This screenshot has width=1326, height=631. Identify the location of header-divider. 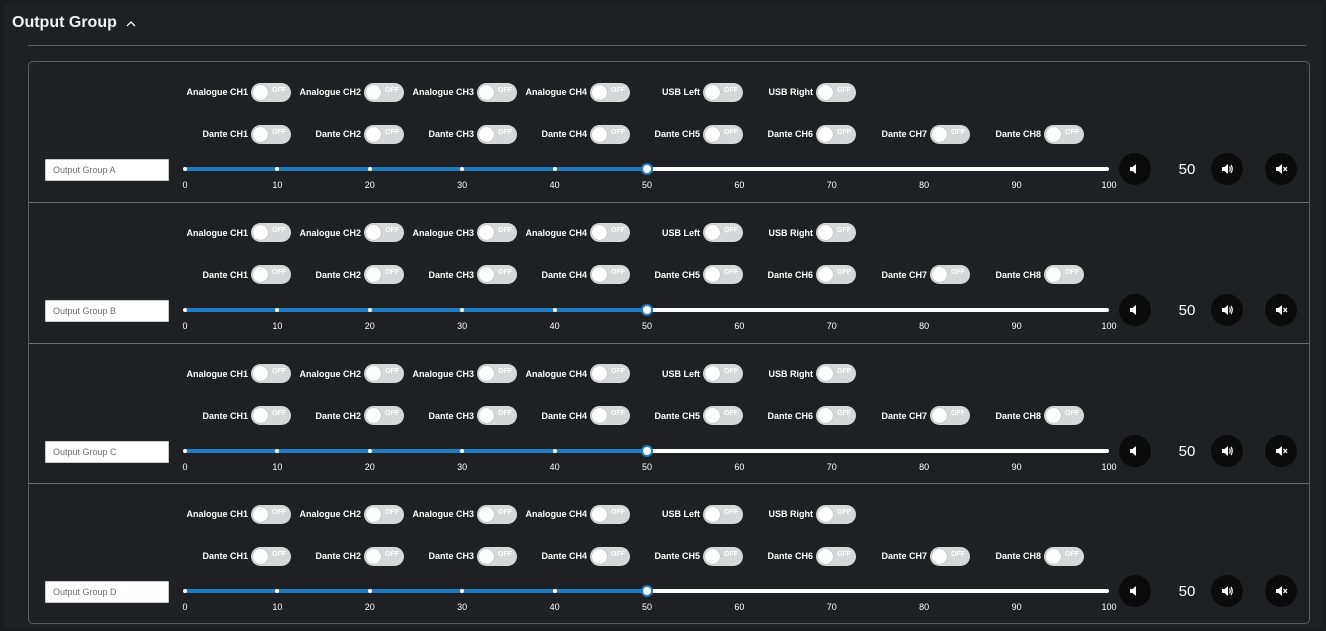
(667, 45).